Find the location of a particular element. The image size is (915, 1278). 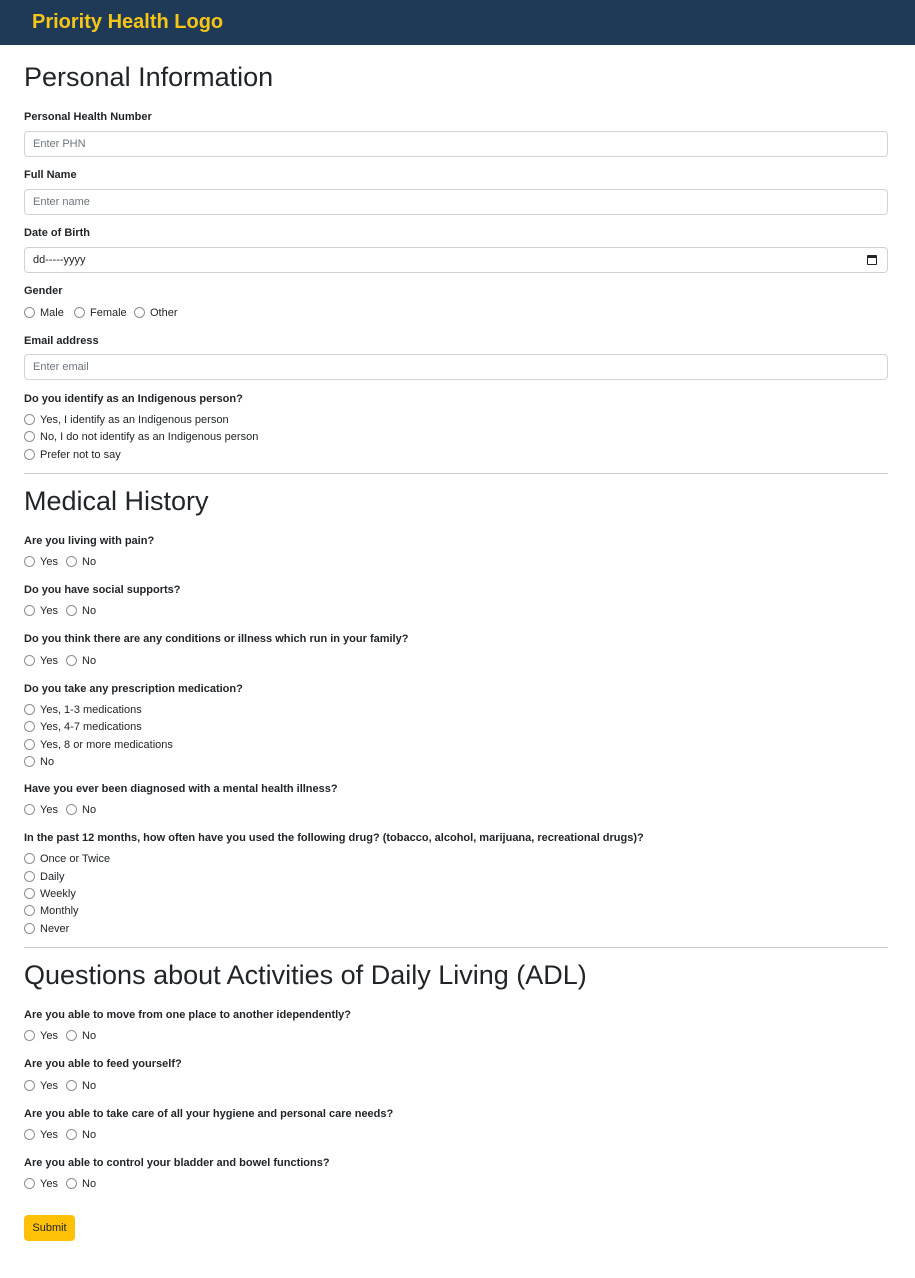

gender-label: Gender is located at coordinates (43, 291).